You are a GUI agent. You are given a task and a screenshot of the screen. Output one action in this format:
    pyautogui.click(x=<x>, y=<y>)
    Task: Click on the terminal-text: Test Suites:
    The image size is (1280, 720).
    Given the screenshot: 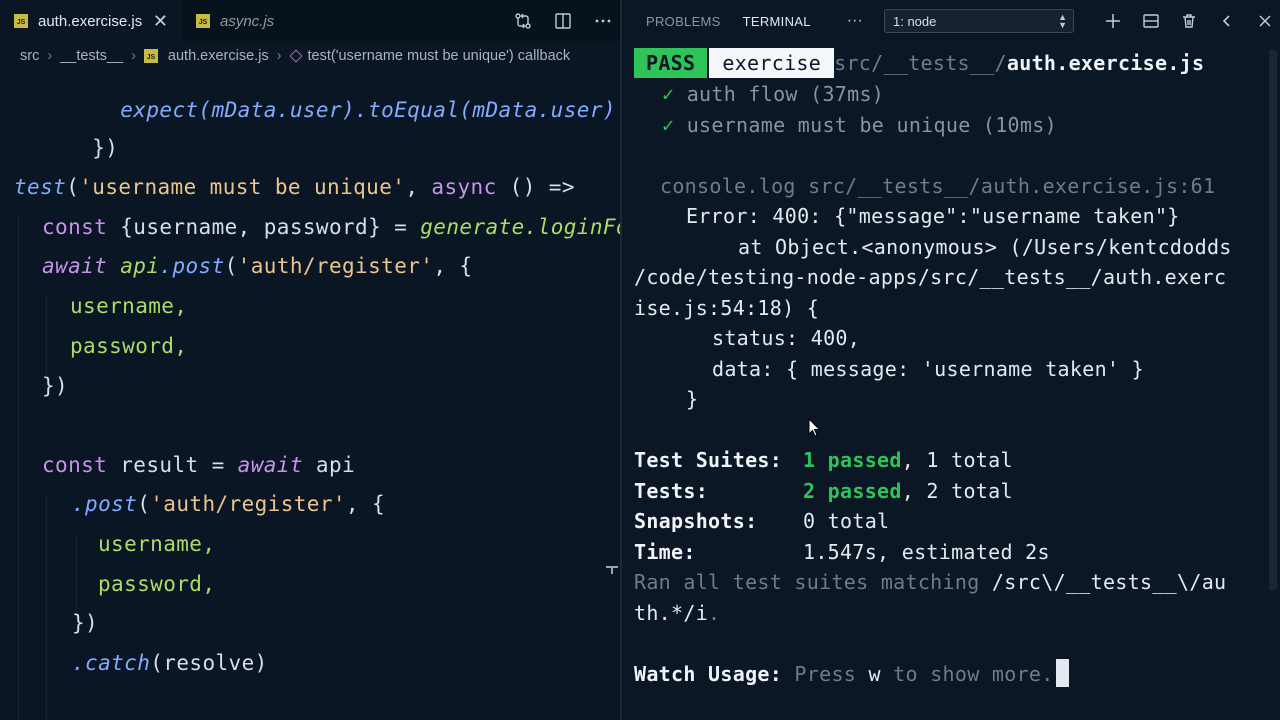 What is the action you would take?
    pyautogui.click(x=708, y=460)
    